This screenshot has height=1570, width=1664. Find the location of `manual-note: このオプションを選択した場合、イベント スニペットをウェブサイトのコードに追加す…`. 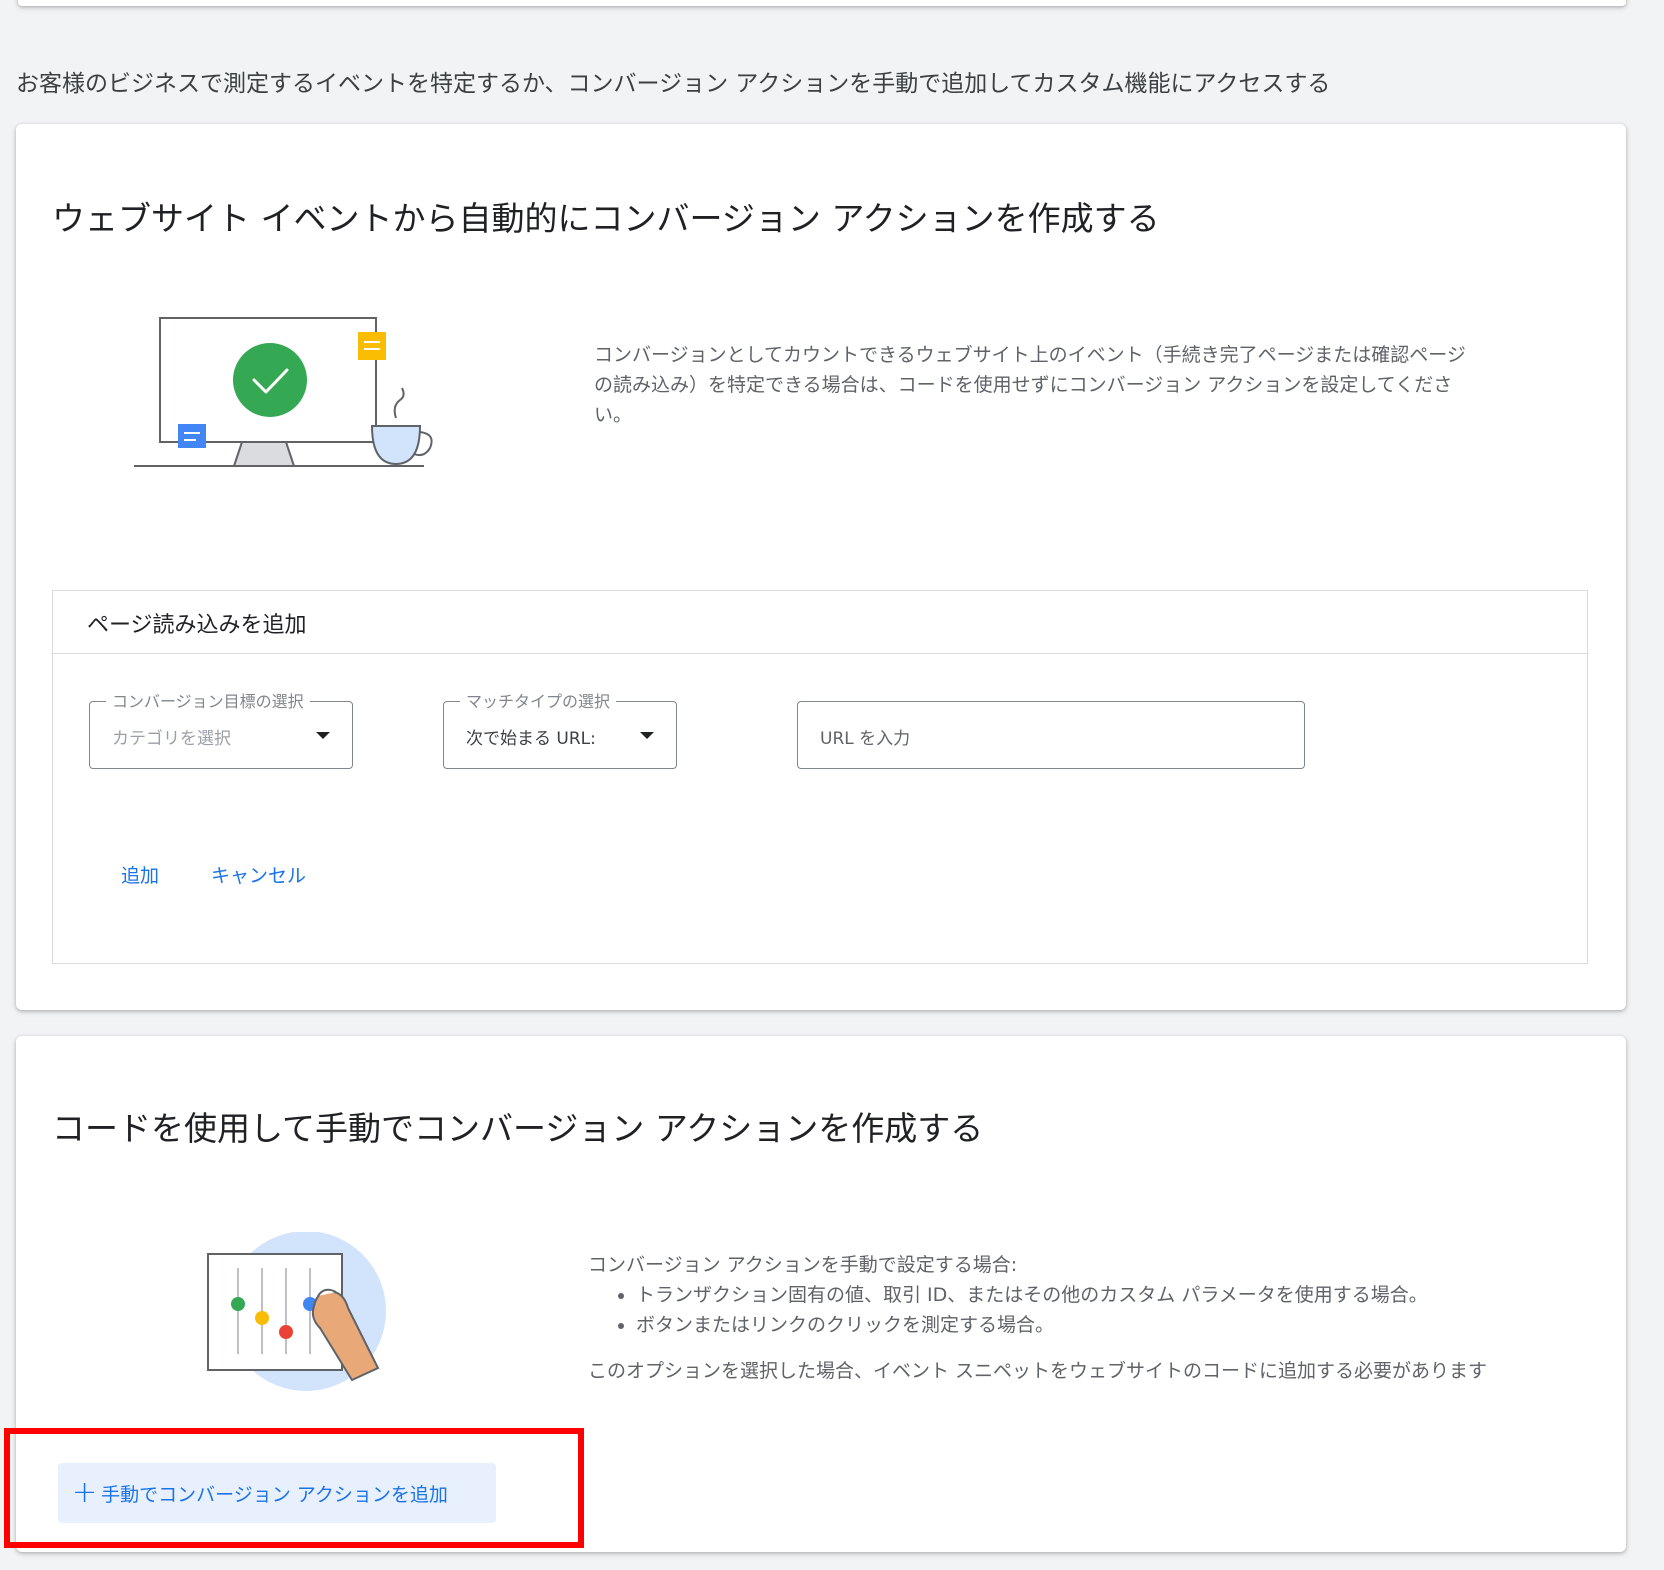

manual-note: このオプションを選択した場合、イベント スニペットをウェブサイトのコードに追加す… is located at coordinates (1038, 1371).